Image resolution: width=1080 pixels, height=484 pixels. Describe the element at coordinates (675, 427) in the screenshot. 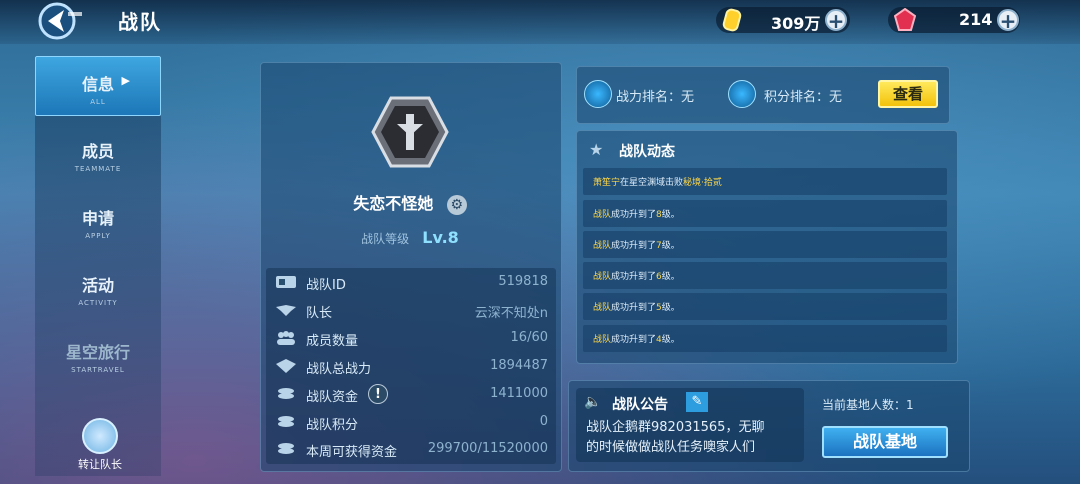

I see `notice-line-1: 战队企鹅群982031565，无聊` at that location.